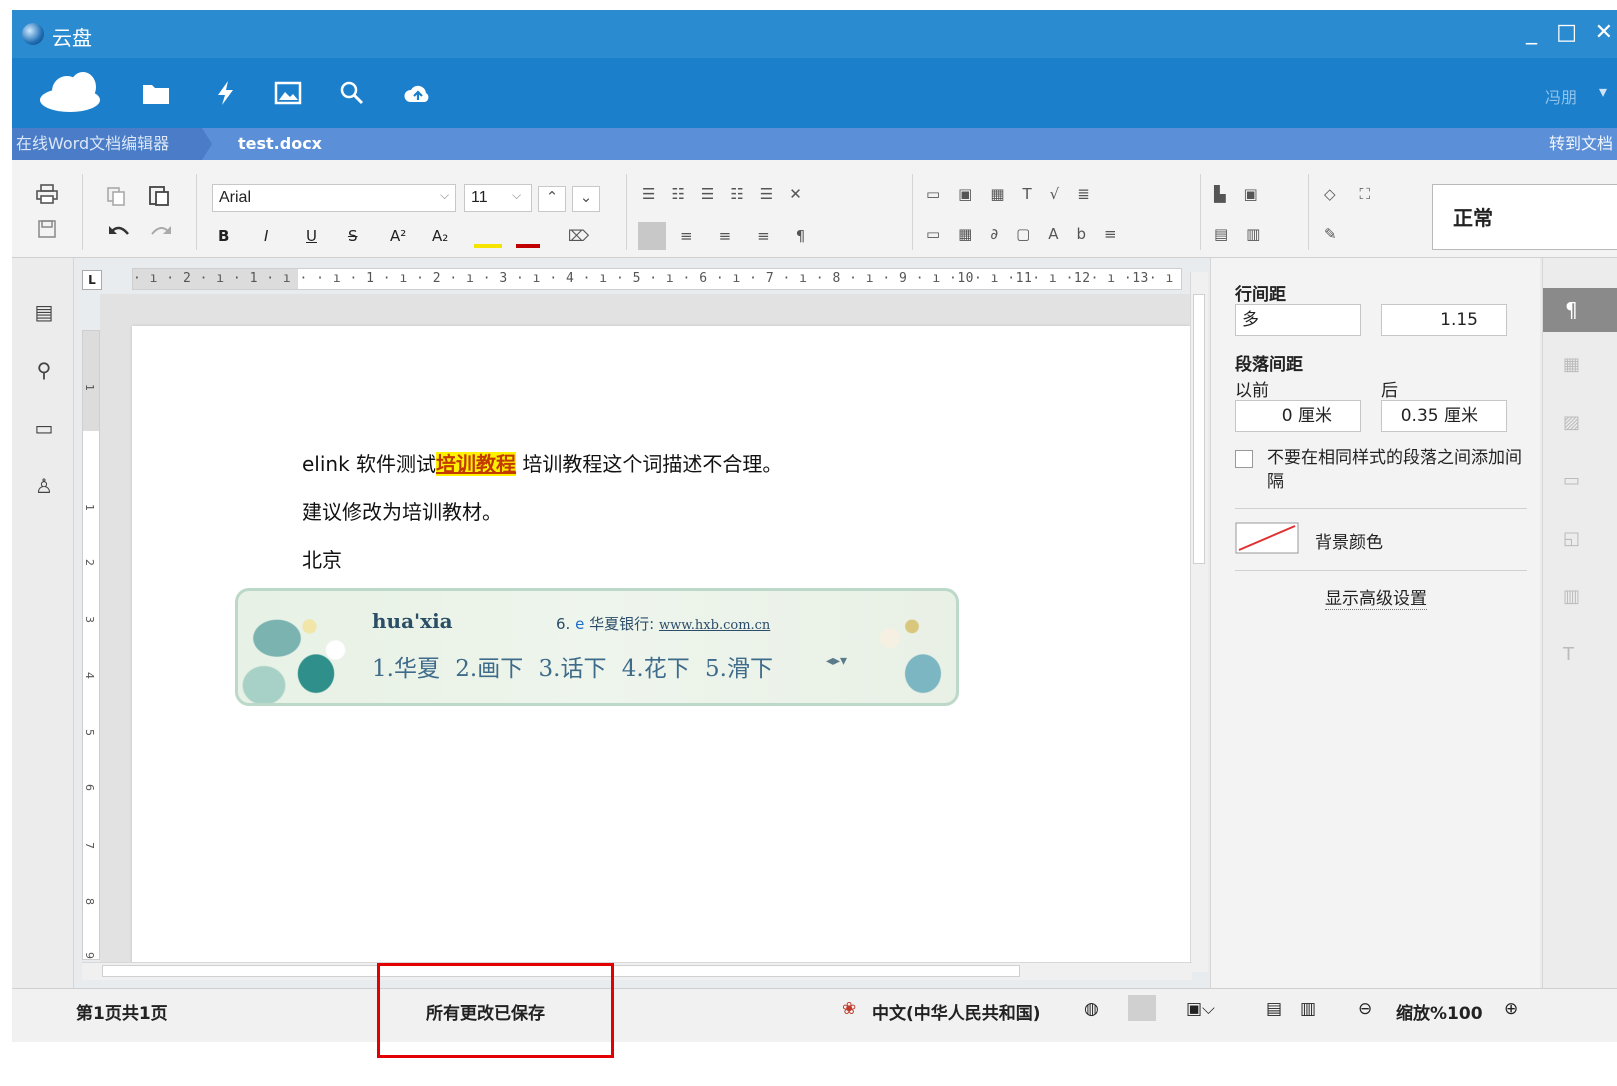 Image resolution: width=1617 pixels, height=1086 pixels. I want to click on tab-stop-selector: L, so click(92, 280).